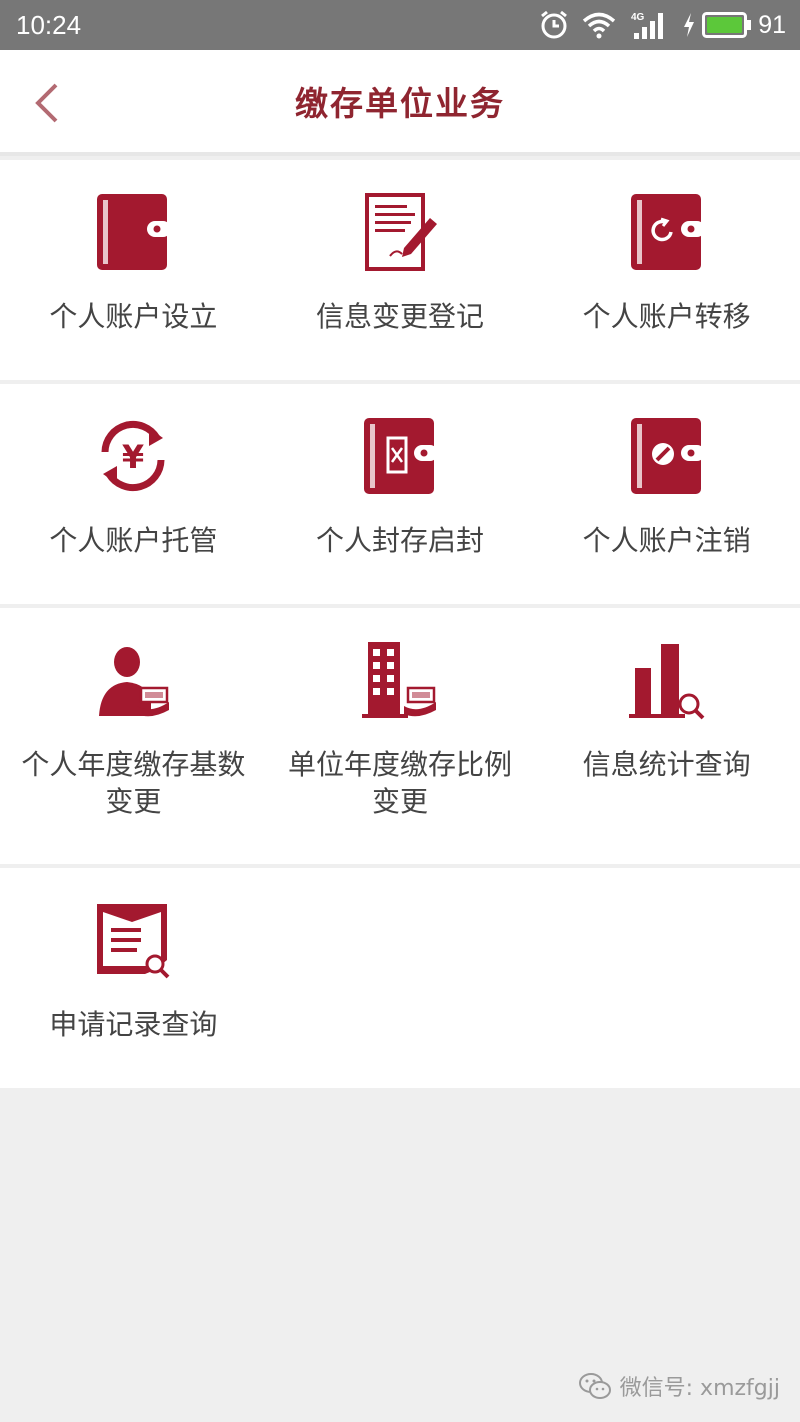 This screenshot has width=800, height=1422. I want to click on page-title: 缴存单位业务, so click(400, 103).